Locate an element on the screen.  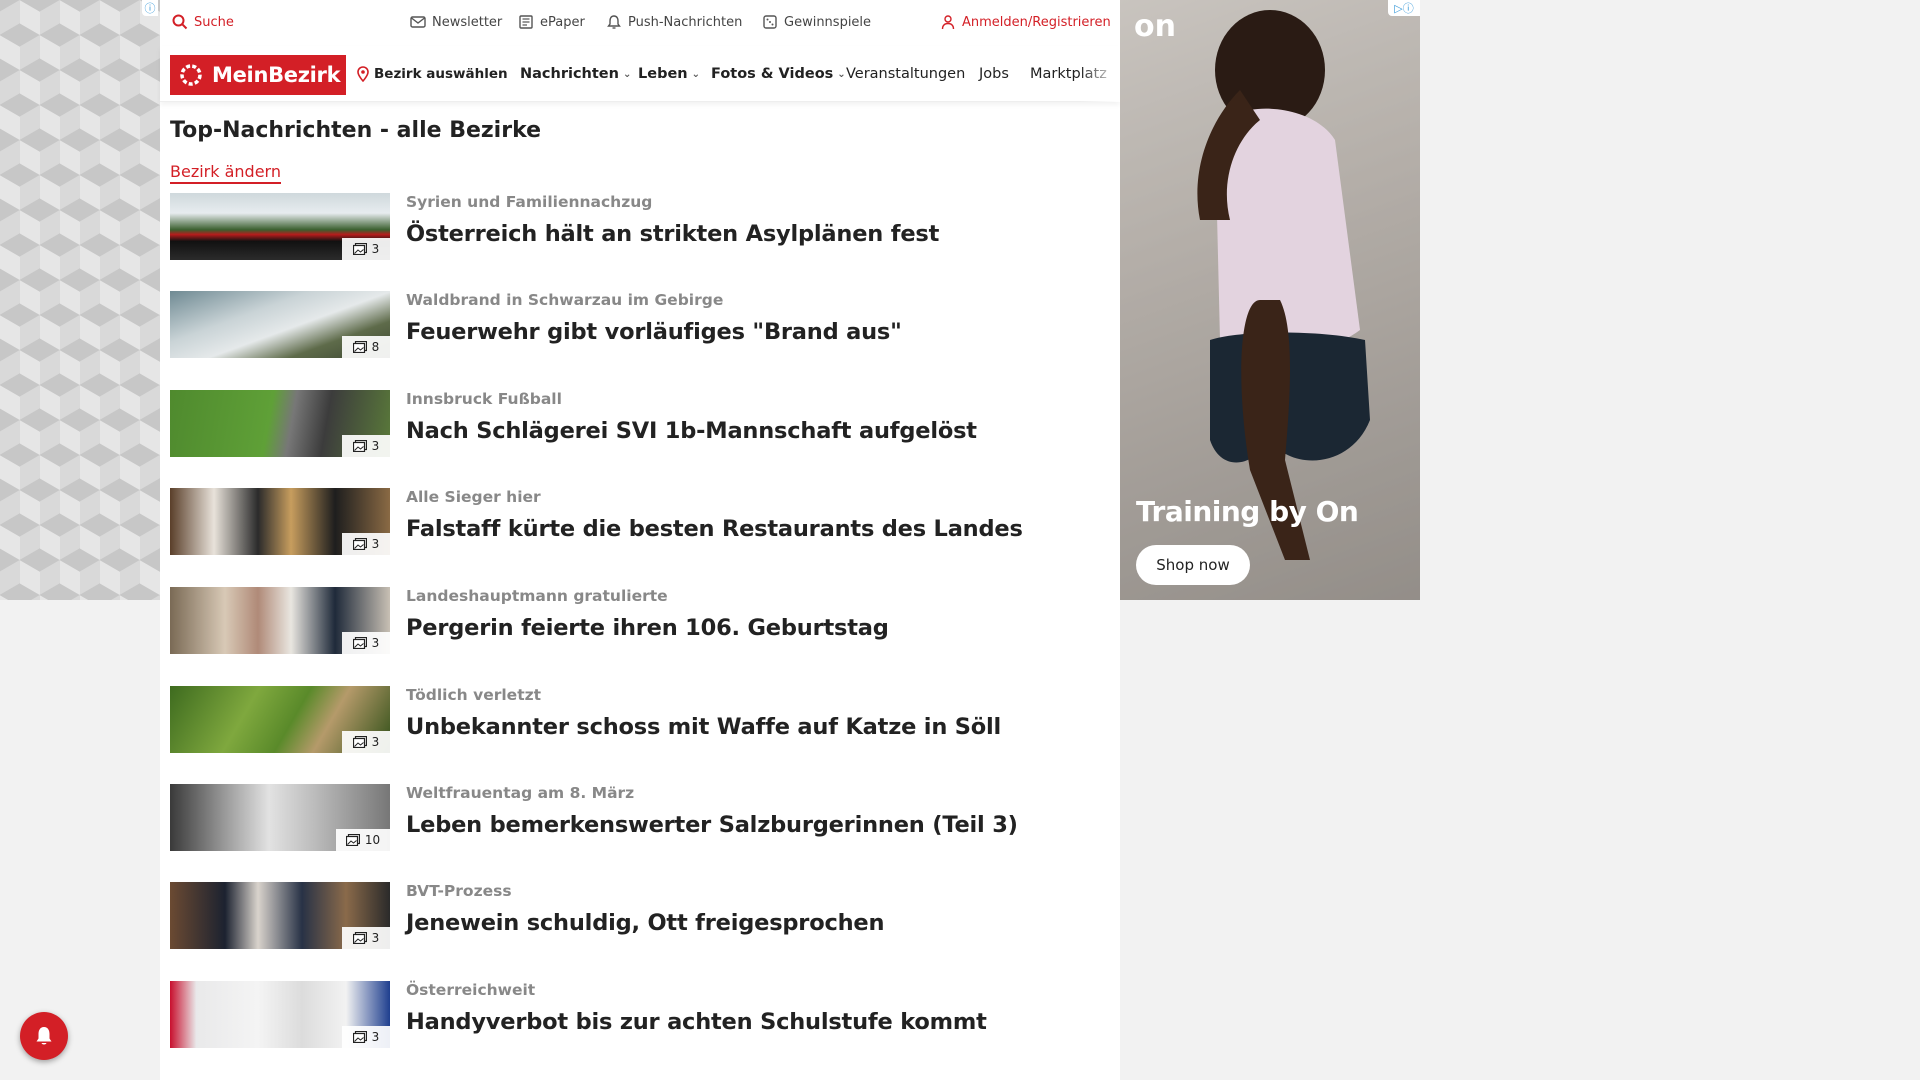
nav-item-leben: Leben ⌄ is located at coordinates (669, 74).